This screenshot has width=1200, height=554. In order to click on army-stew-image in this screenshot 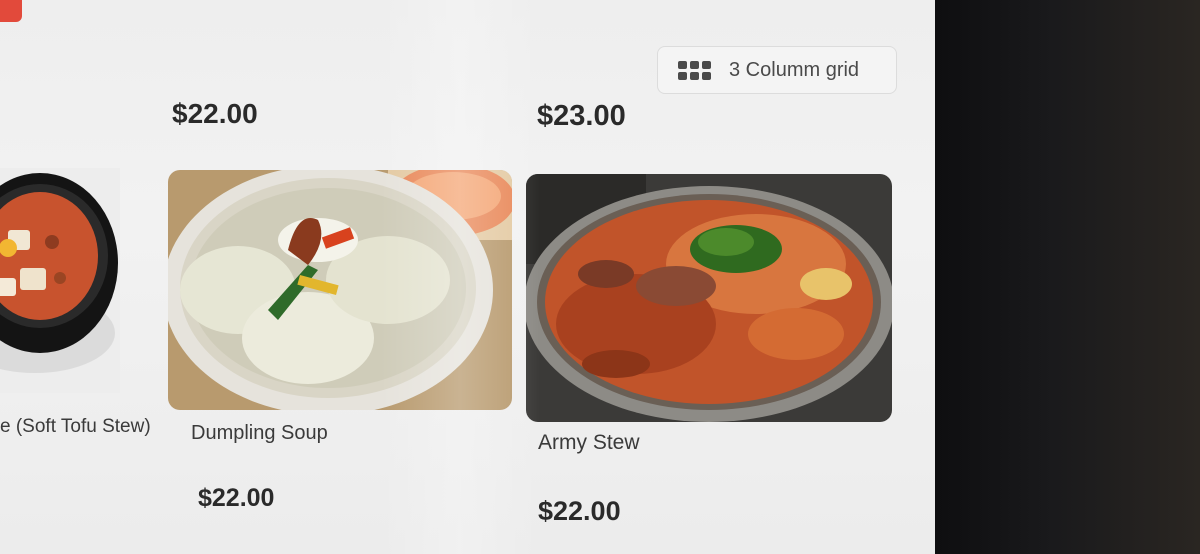, I will do `click(709, 298)`.